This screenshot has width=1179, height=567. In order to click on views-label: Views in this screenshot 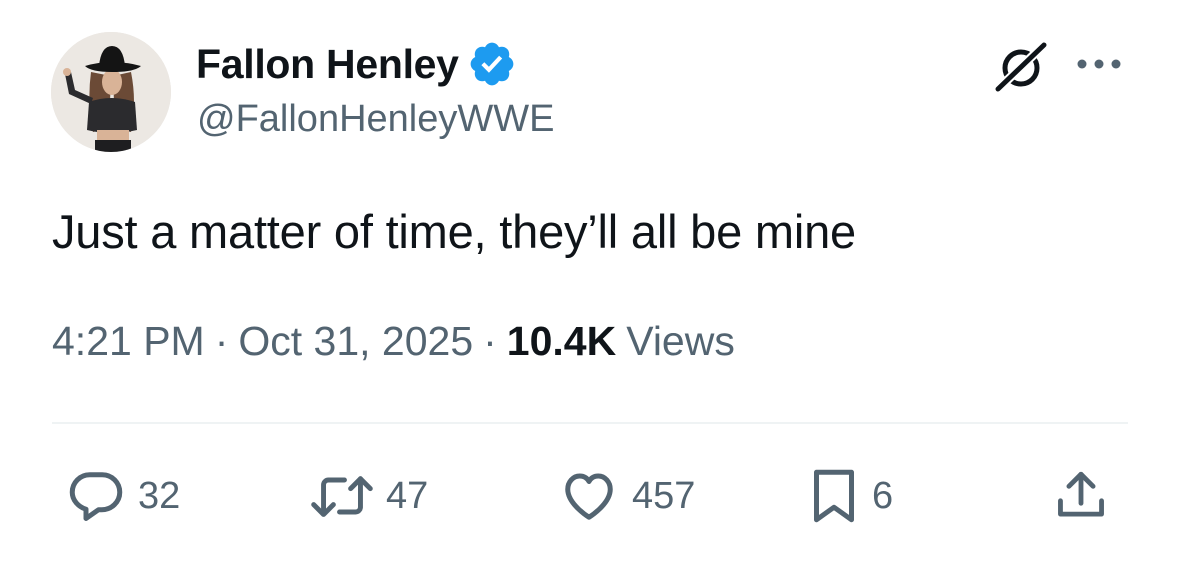, I will do `click(680, 341)`.